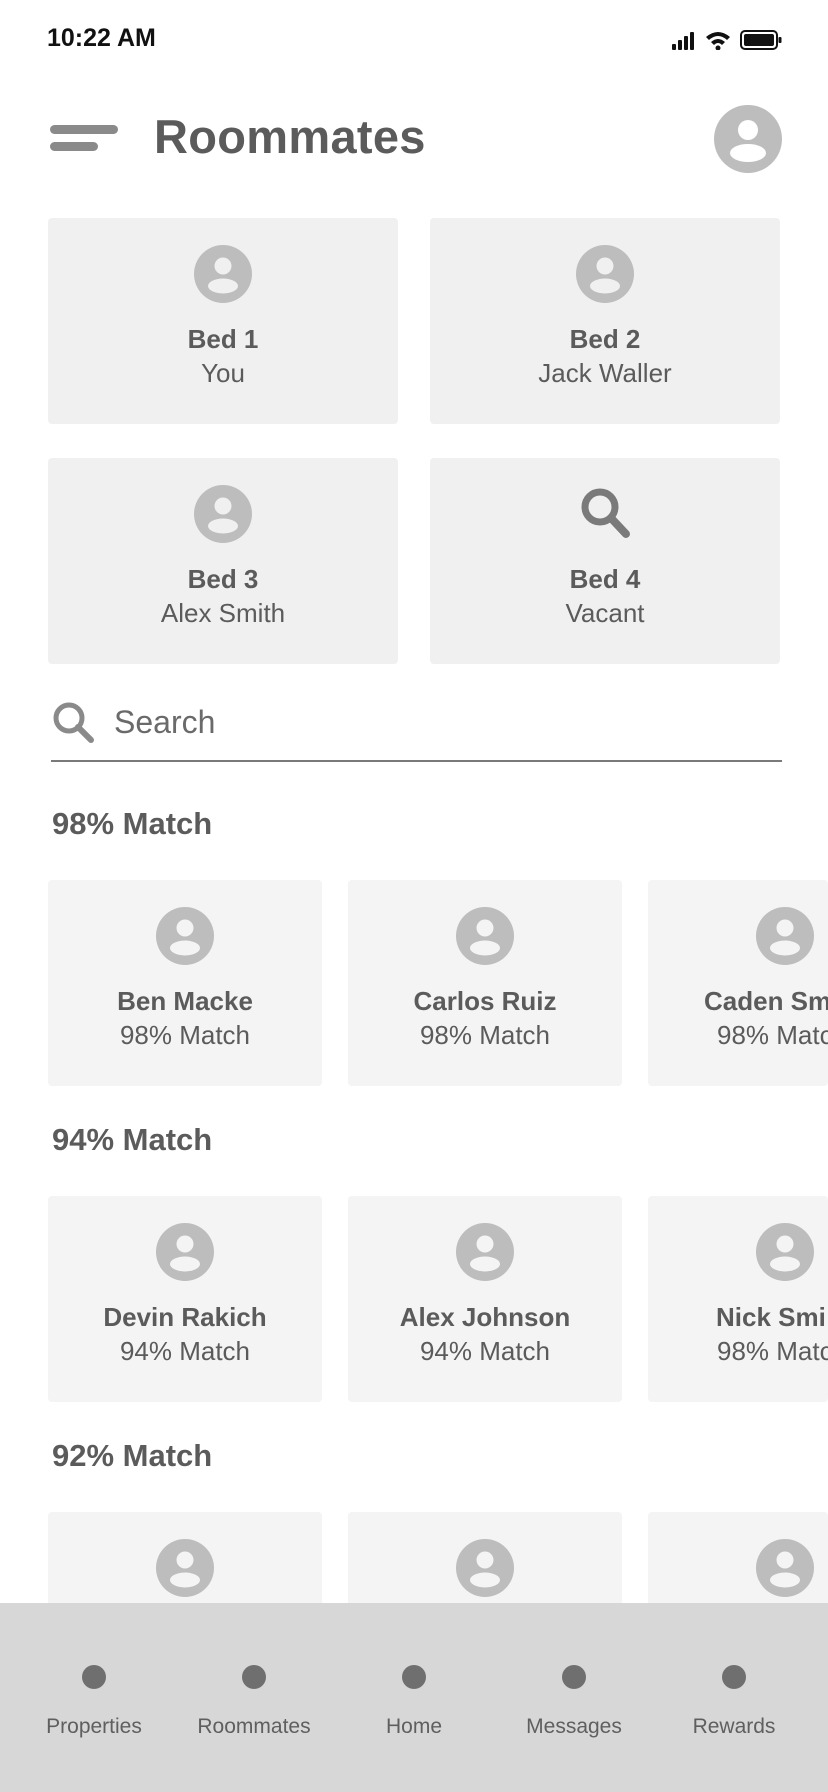 Image resolution: width=828 pixels, height=1792 pixels. Describe the element at coordinates (734, 1726) in the screenshot. I see `nav-label: Rewards` at that location.